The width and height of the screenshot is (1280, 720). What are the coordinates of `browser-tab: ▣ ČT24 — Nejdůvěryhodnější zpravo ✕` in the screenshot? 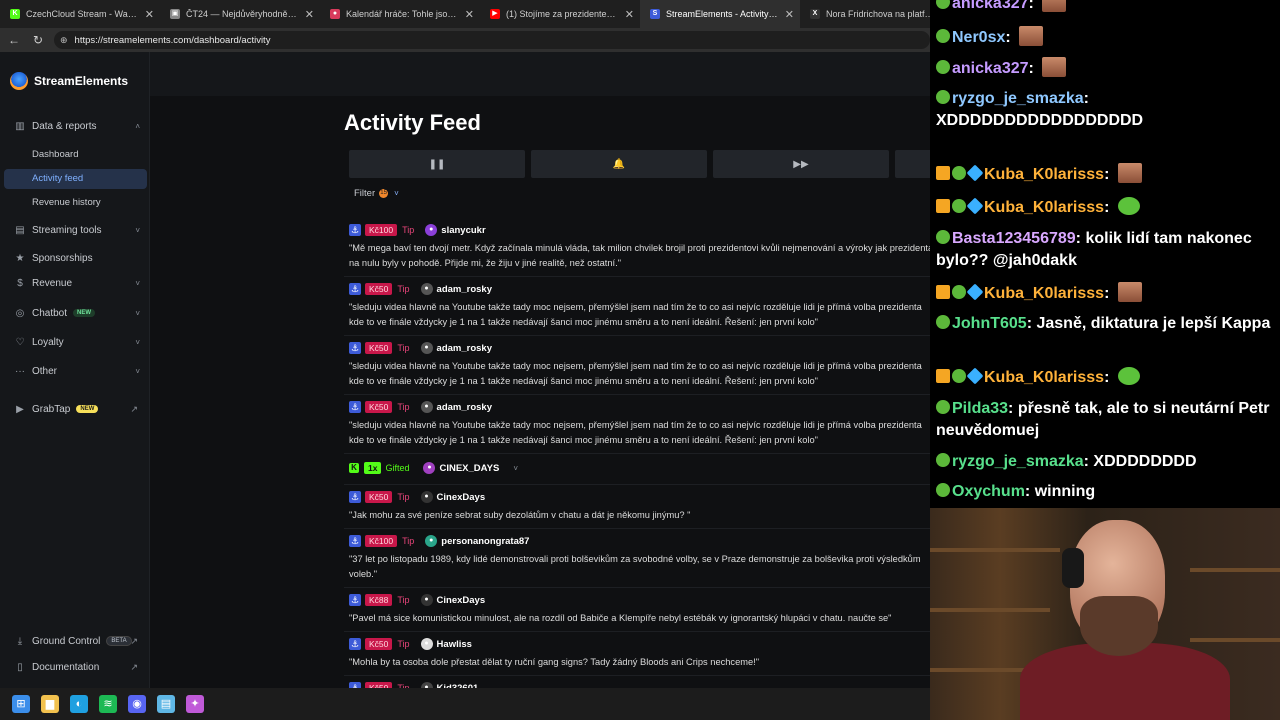 It's located at (240, 14).